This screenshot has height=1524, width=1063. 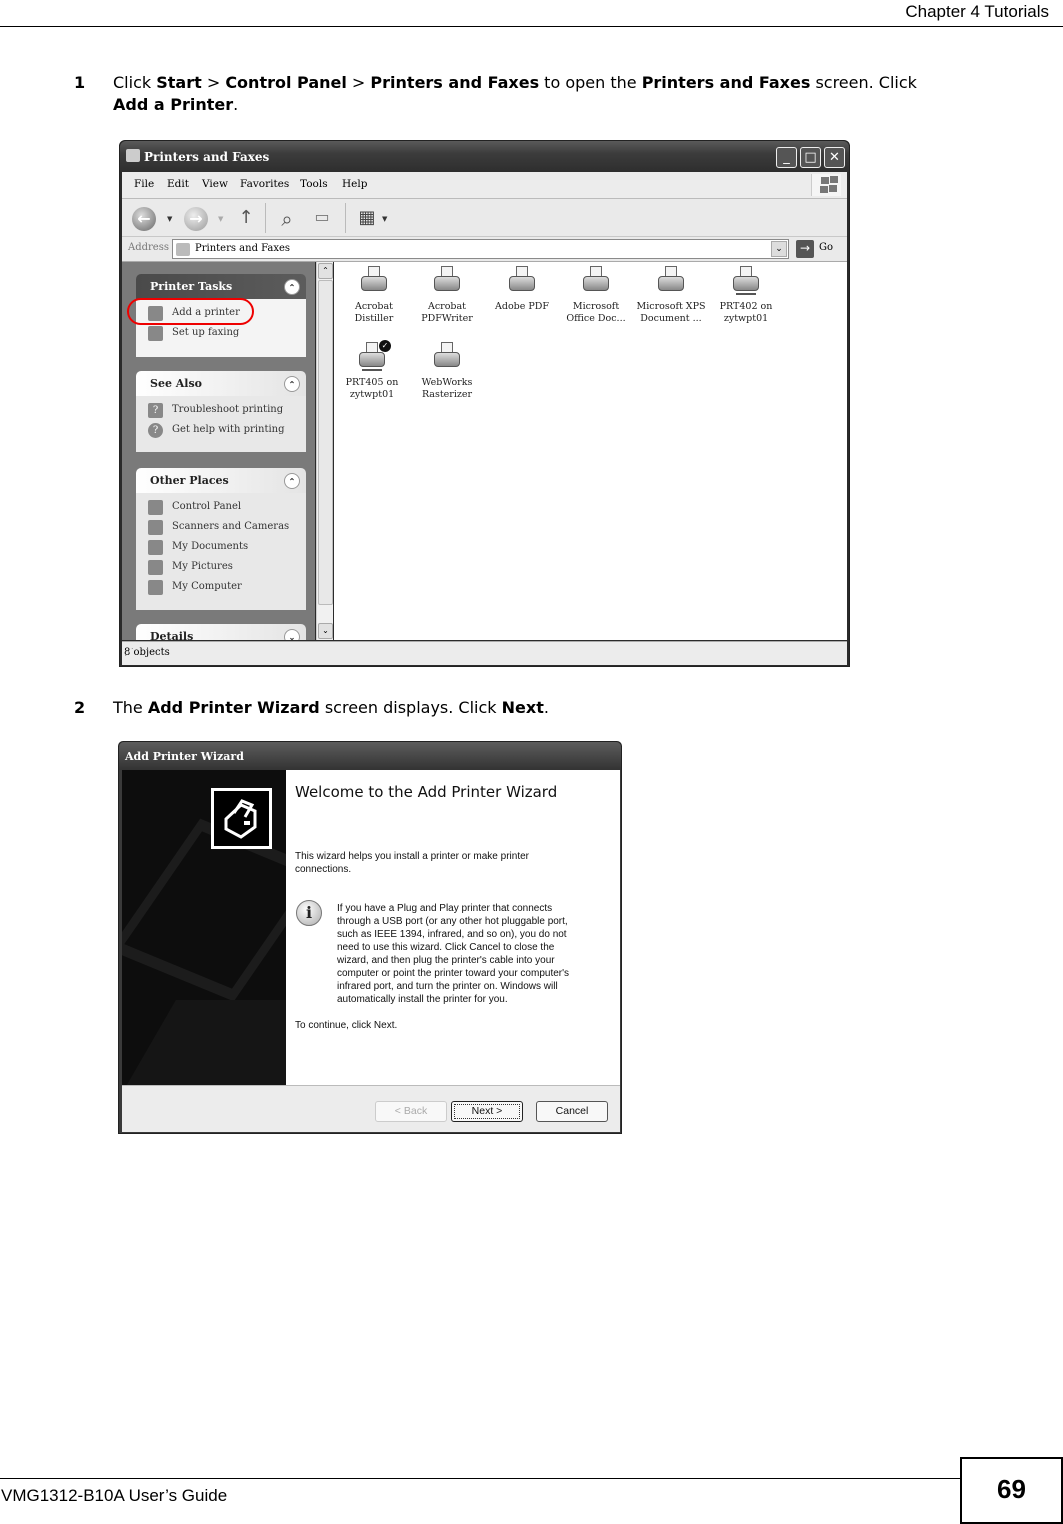 I want to click on printer-item: Acrobat Distiller, so click(x=374, y=295).